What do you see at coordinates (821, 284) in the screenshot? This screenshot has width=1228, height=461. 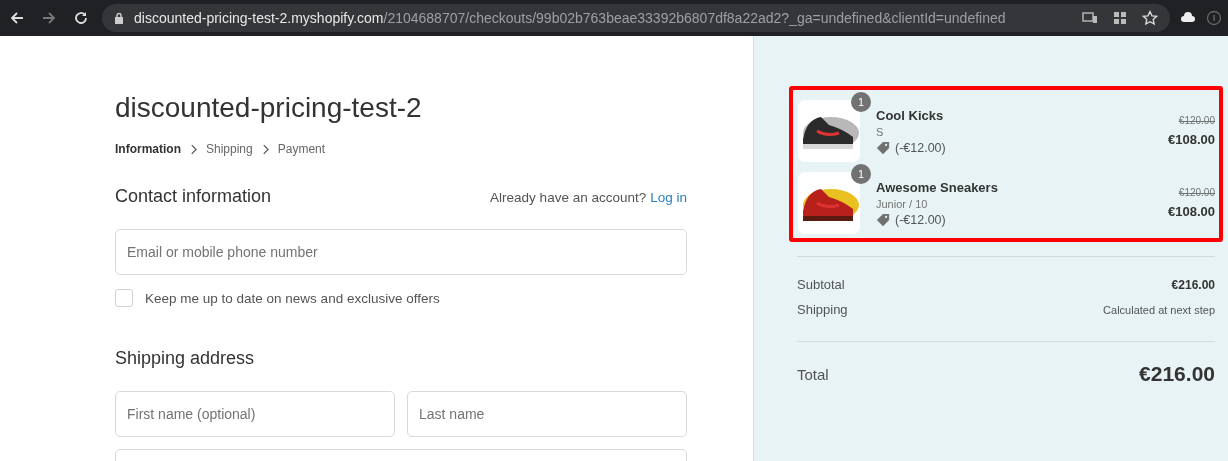 I see `subtotal-label: Subtotal` at bounding box center [821, 284].